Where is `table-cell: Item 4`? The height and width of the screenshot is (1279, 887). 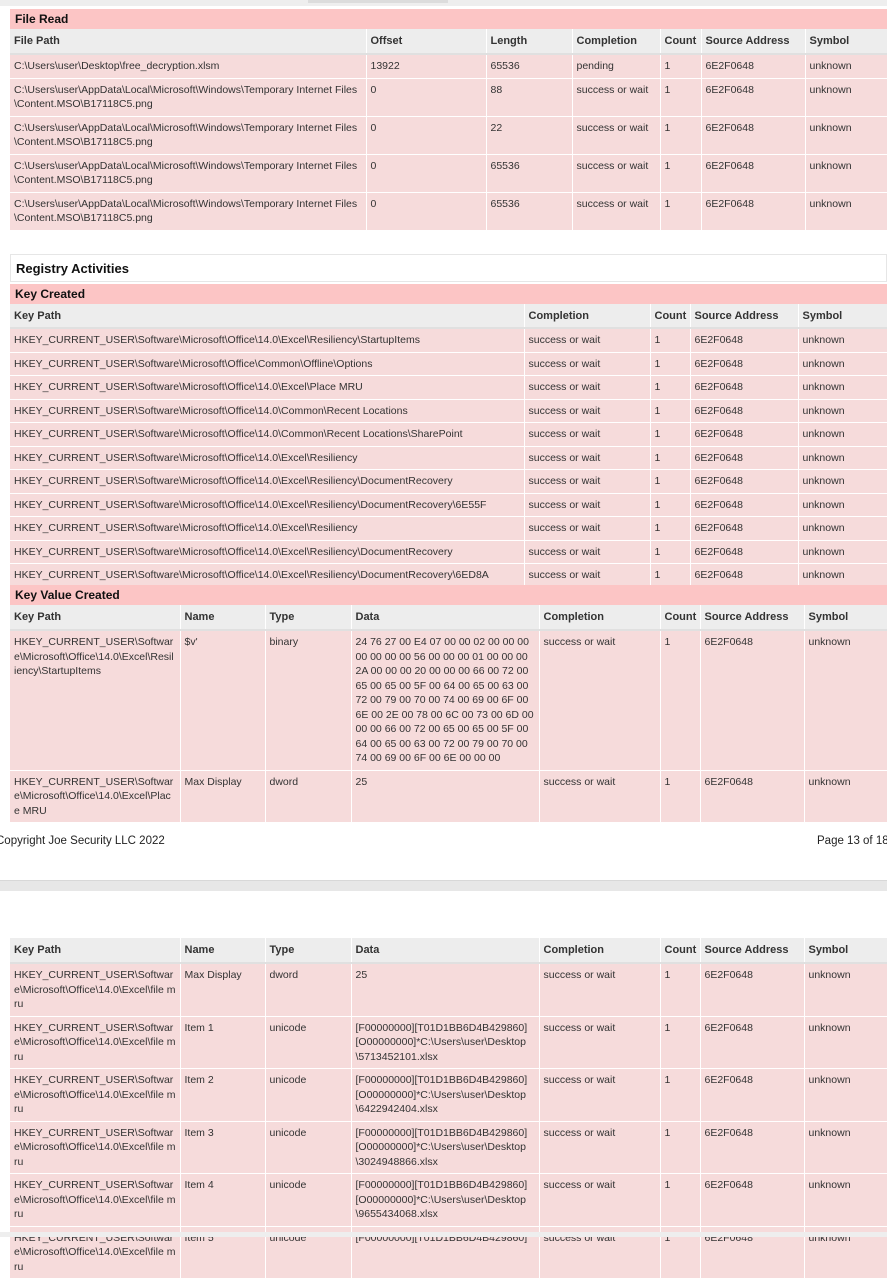
table-cell: Item 4 is located at coordinates (223, 1200).